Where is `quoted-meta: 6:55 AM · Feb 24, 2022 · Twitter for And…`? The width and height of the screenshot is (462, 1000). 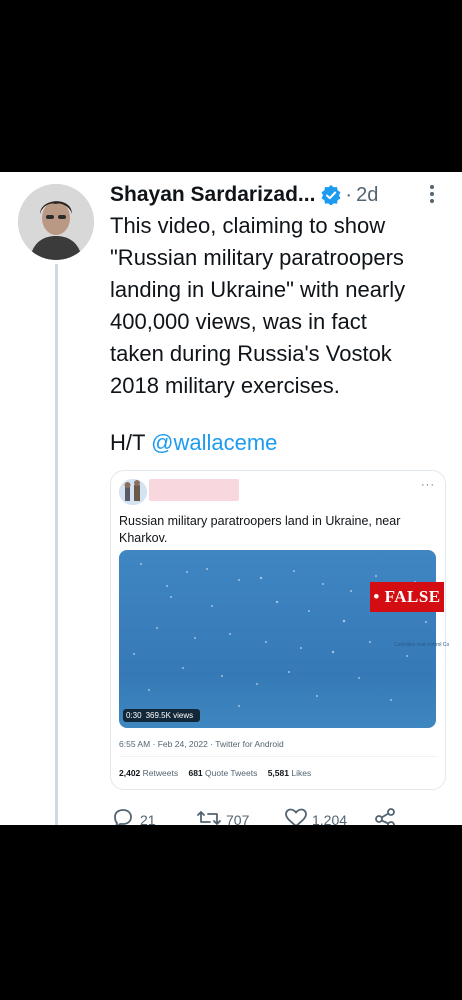 quoted-meta: 6:55 AM · Feb 24, 2022 · Twitter for And… is located at coordinates (201, 744).